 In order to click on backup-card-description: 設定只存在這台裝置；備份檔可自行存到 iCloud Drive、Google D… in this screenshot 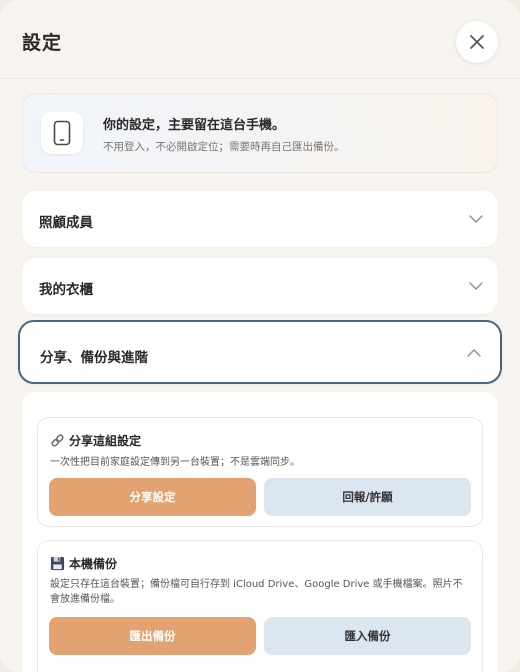, I will do `click(256, 592)`.